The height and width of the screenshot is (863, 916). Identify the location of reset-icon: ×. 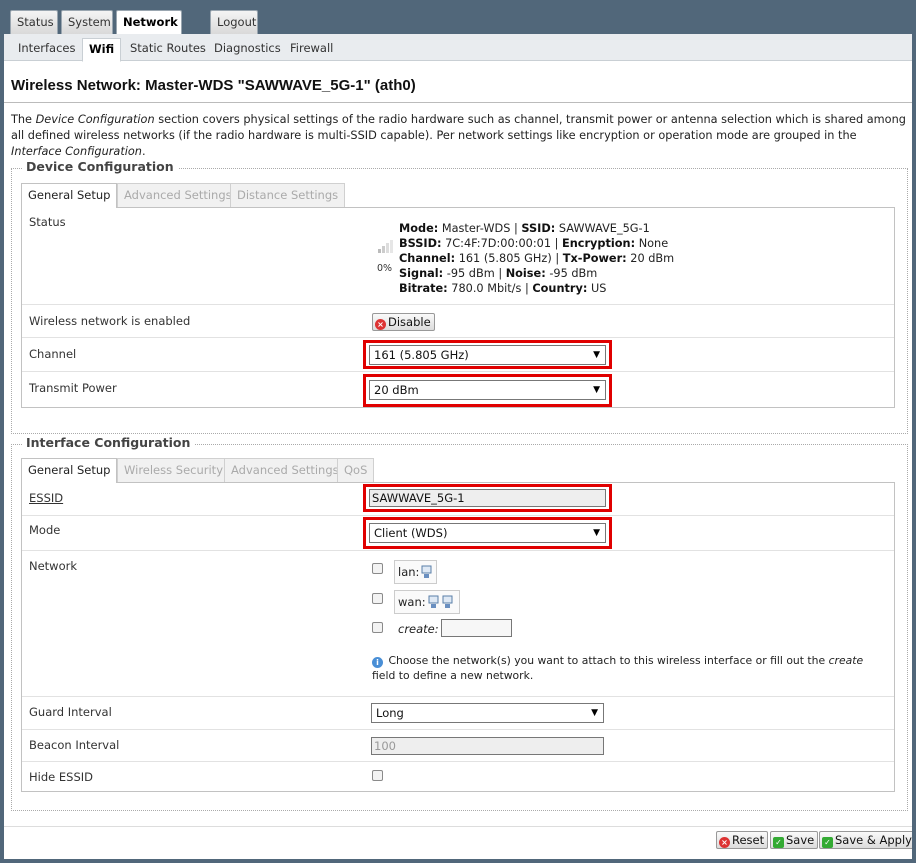
(724, 842).